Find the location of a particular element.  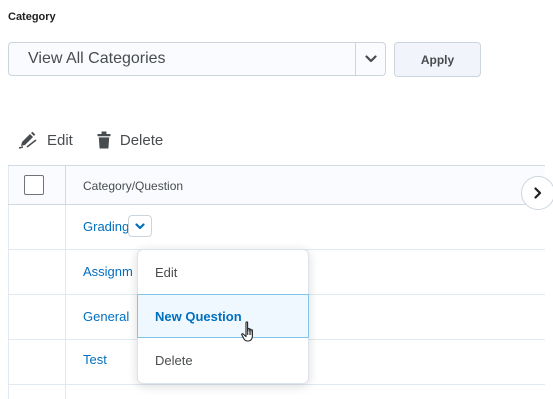

select-all-checkbox is located at coordinates (34, 185).